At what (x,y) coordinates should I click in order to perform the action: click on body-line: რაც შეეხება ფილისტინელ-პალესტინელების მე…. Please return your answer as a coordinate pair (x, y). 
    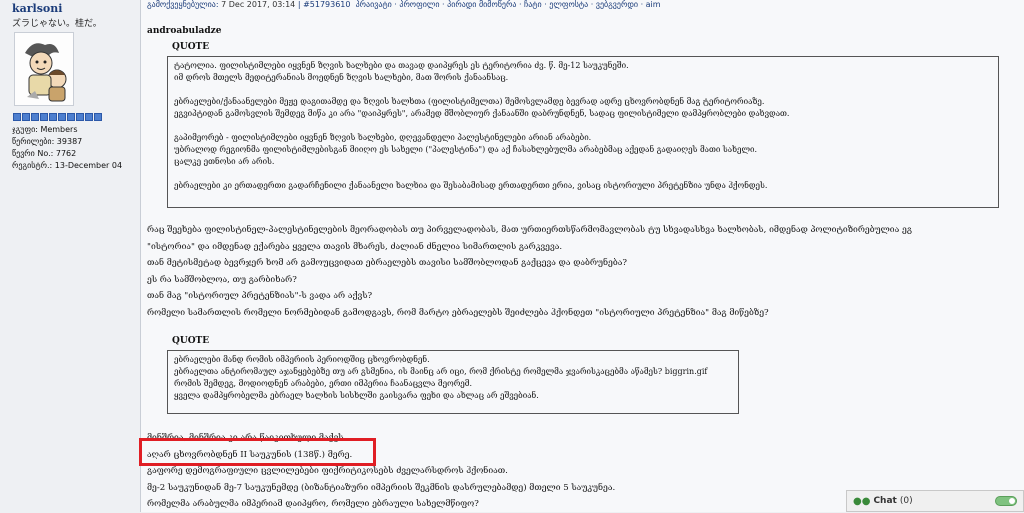
    Looking at the image, I should click on (529, 230).